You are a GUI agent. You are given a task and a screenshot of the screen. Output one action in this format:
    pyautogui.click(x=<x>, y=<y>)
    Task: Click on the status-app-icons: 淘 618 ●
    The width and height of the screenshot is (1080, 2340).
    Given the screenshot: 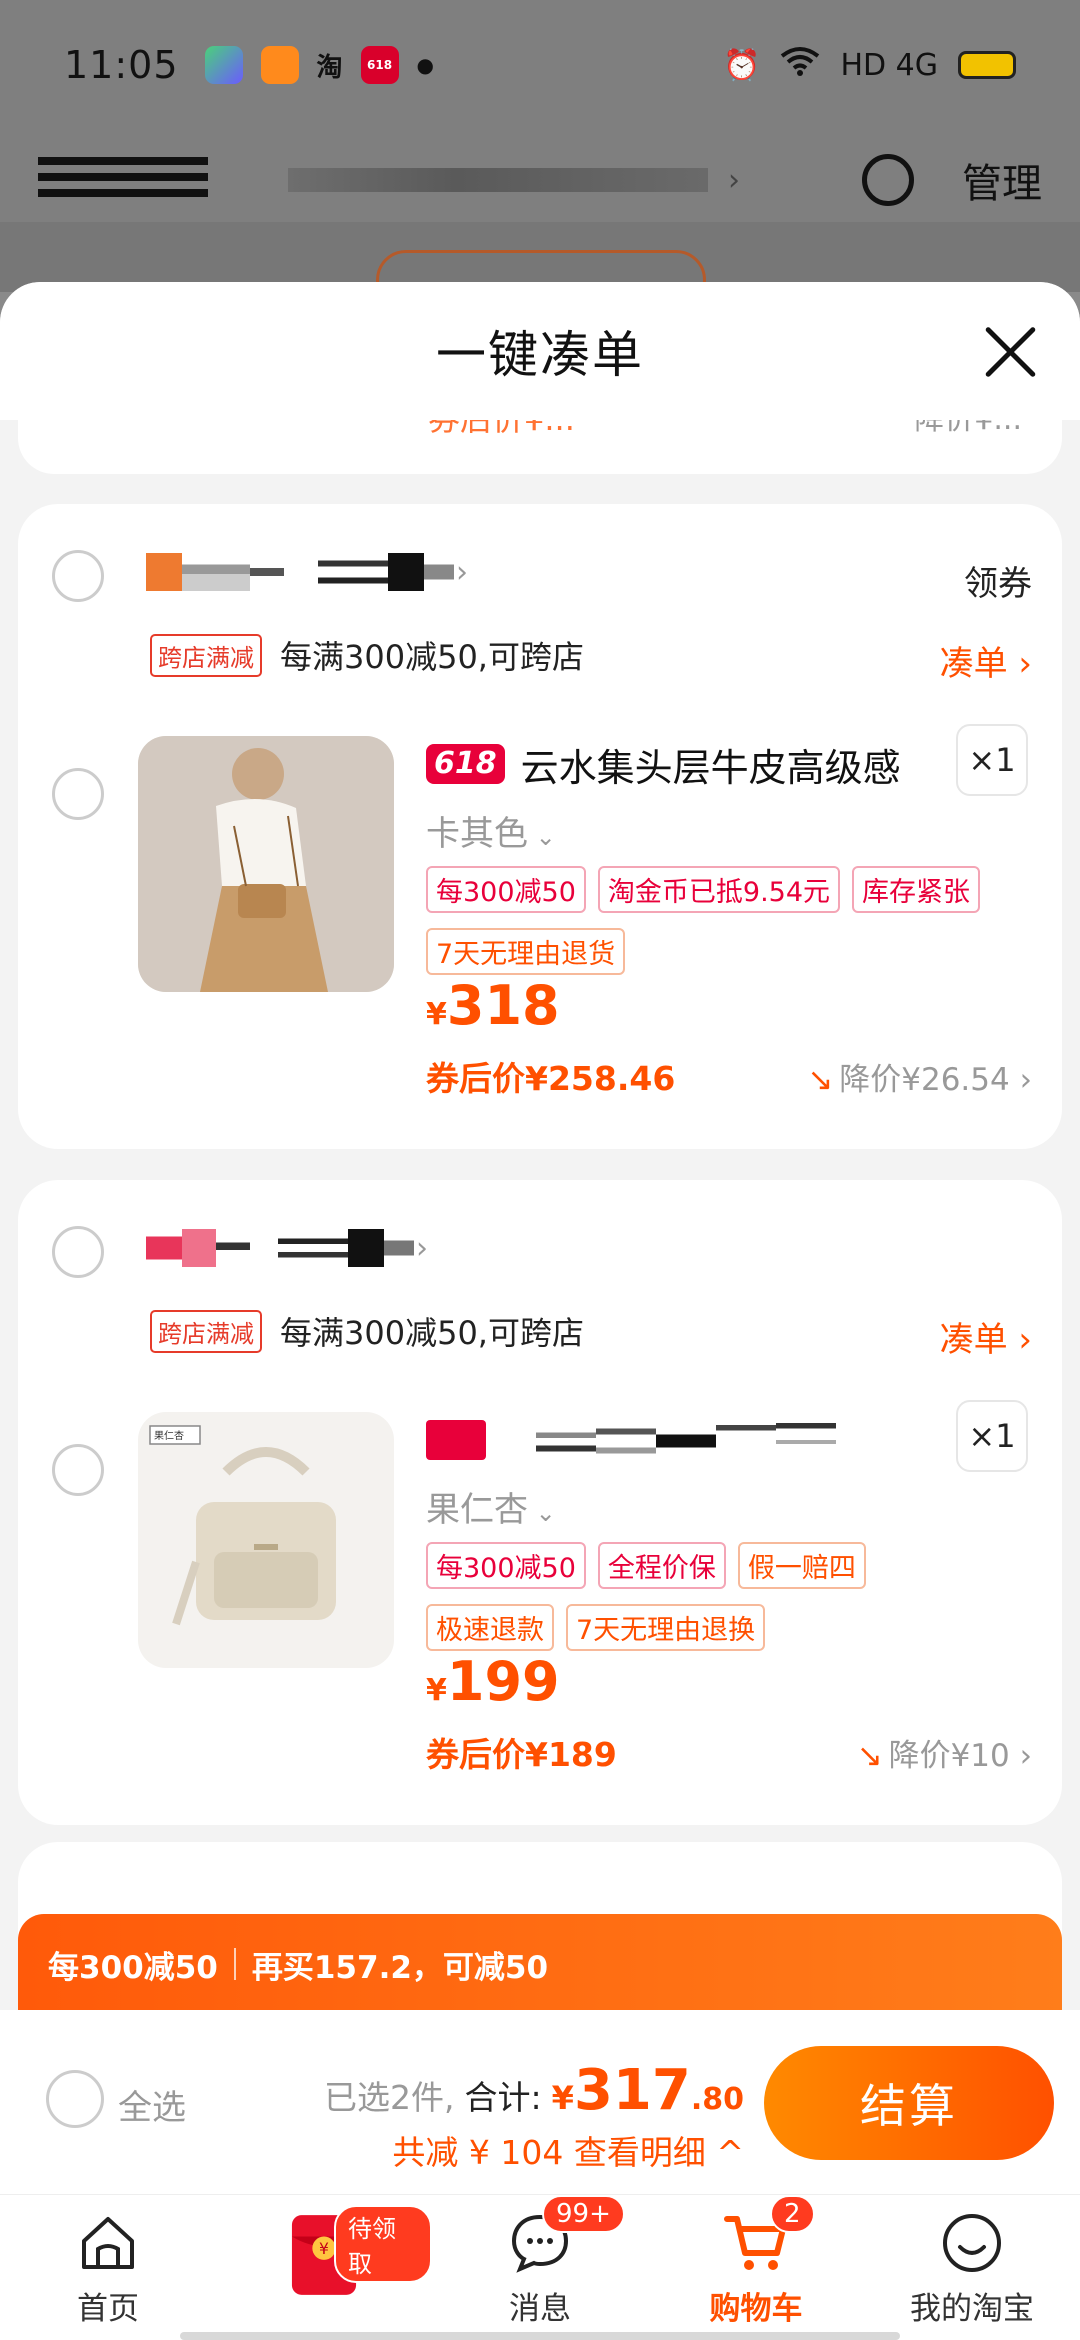 What is the action you would take?
    pyautogui.click(x=319, y=65)
    